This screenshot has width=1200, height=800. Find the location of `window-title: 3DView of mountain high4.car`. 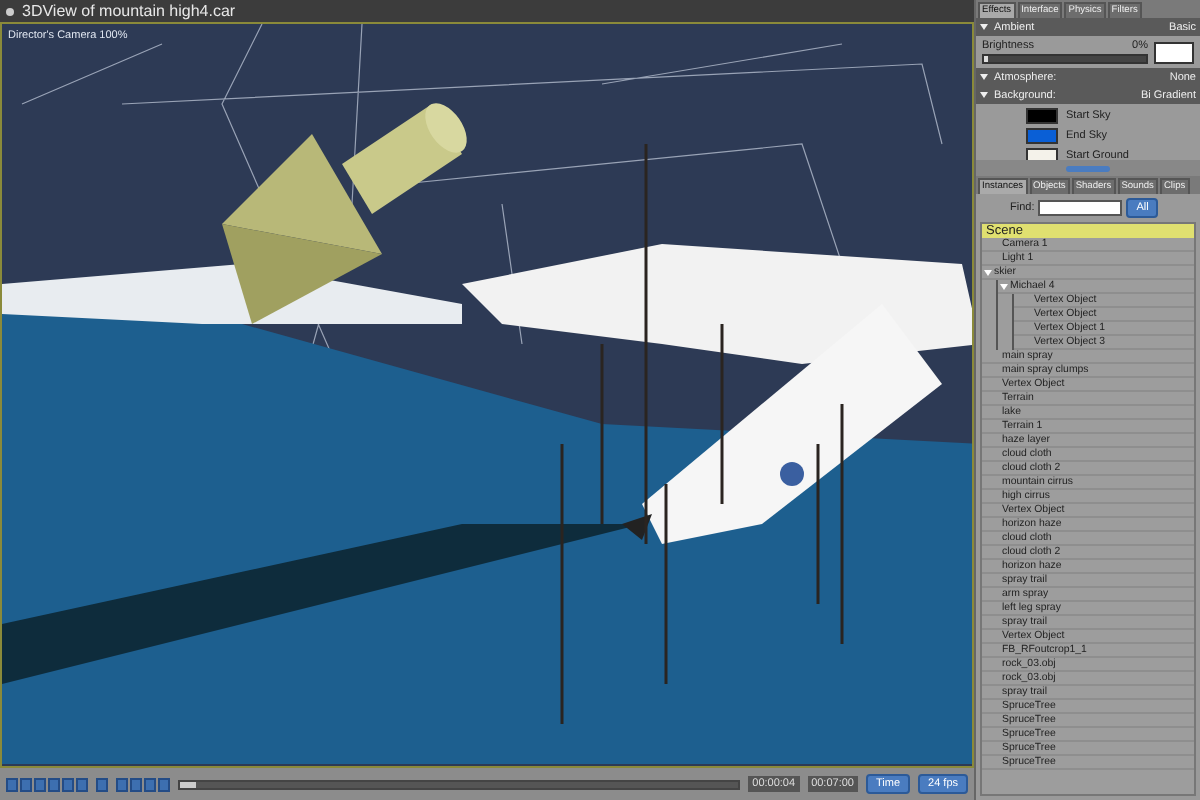

window-title: 3DView of mountain high4.car is located at coordinates (129, 11).